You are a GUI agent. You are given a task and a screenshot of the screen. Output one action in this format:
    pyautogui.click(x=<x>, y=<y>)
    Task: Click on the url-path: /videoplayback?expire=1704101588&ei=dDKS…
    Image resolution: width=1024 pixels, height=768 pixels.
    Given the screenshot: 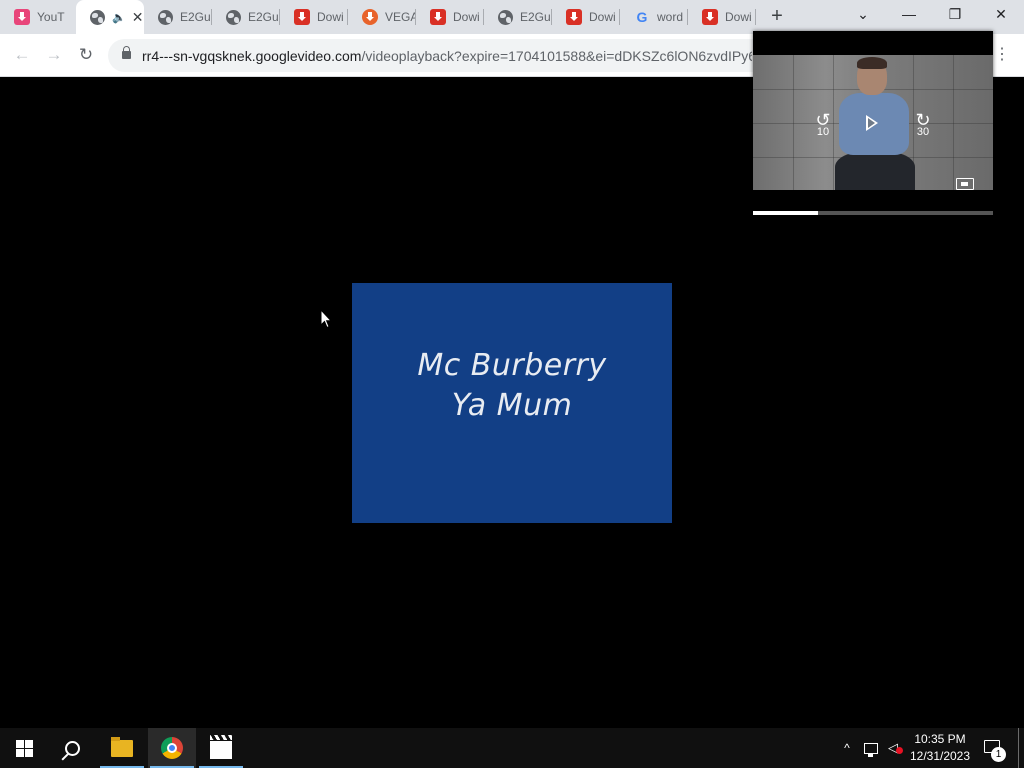 What is the action you would take?
    pyautogui.click(x=556, y=56)
    